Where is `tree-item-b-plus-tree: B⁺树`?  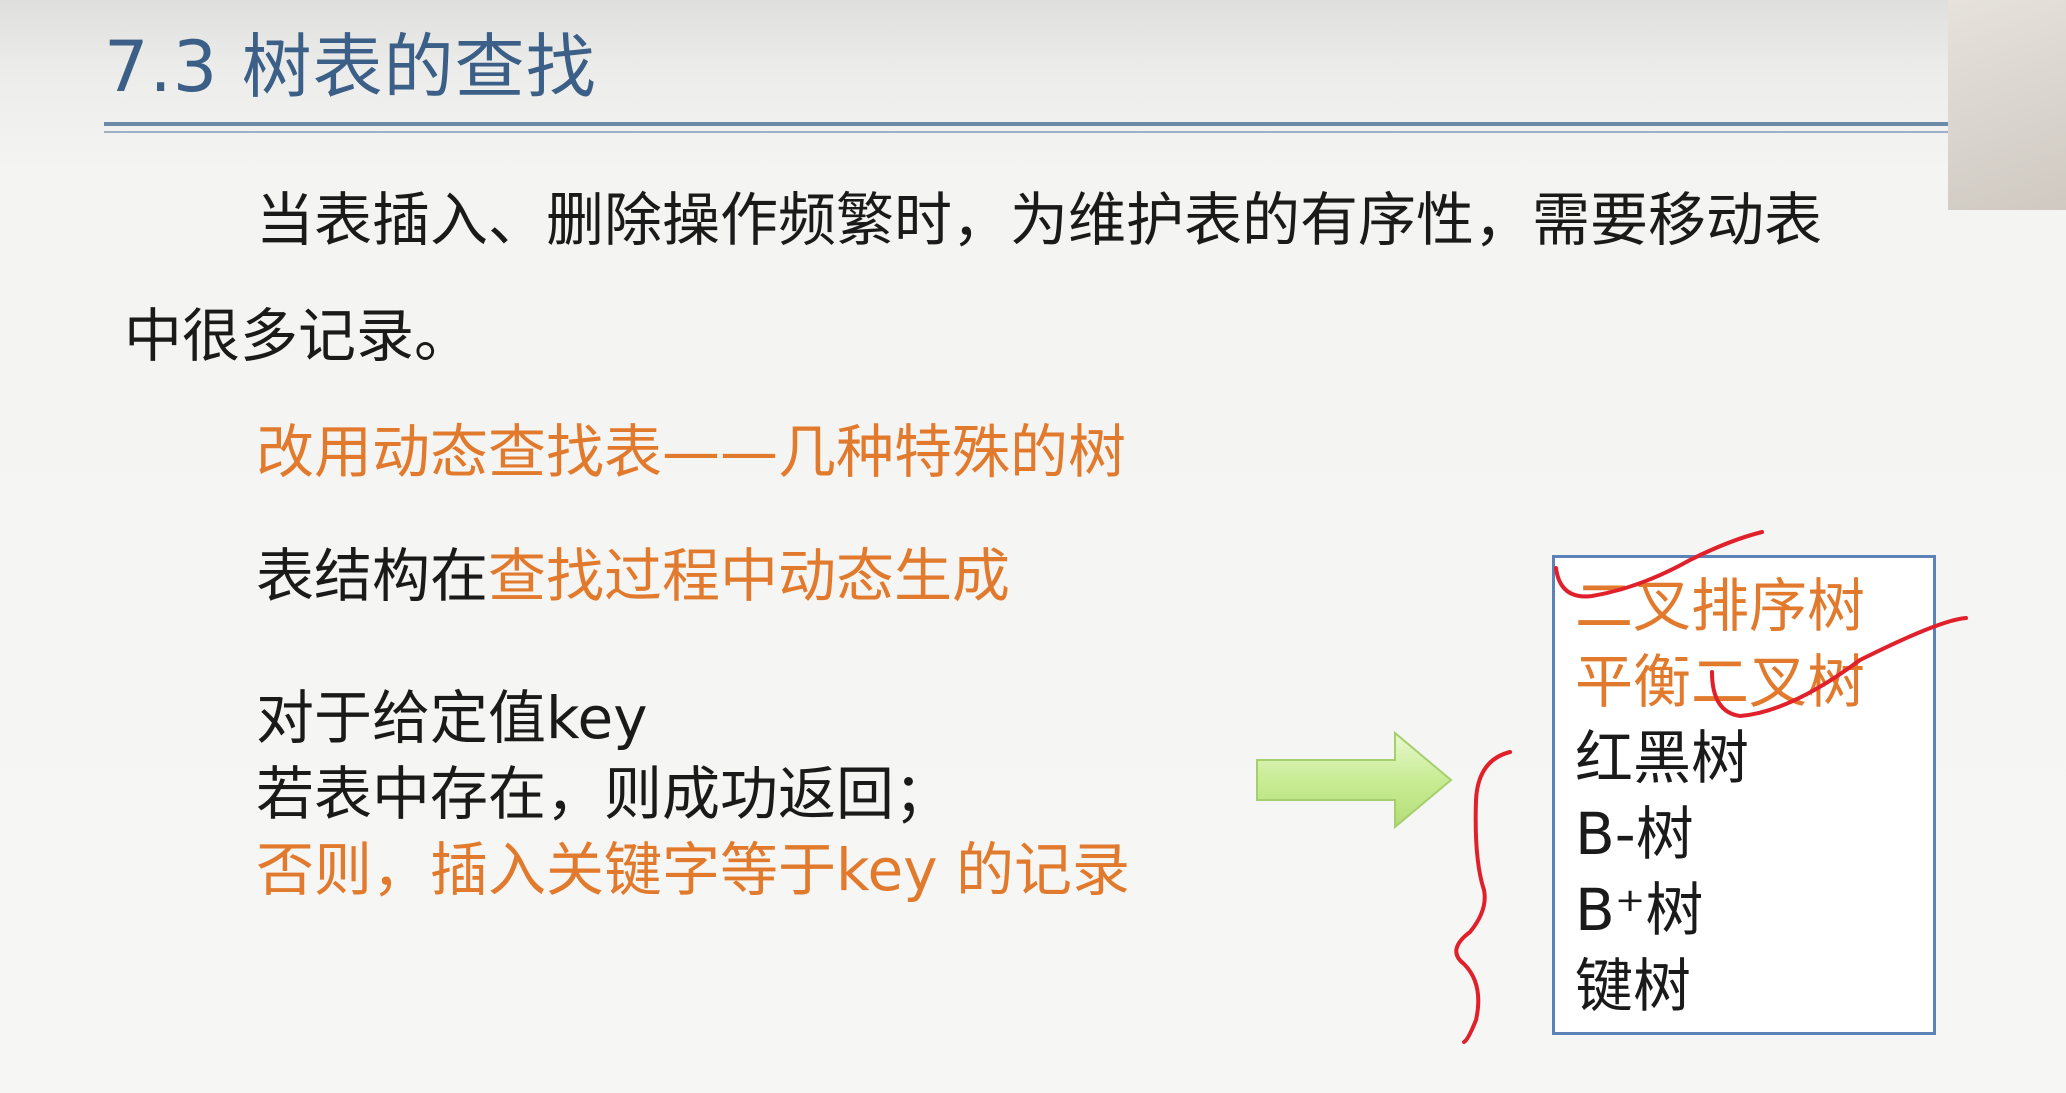 tree-item-b-plus-tree: B⁺树 is located at coordinates (1639, 910).